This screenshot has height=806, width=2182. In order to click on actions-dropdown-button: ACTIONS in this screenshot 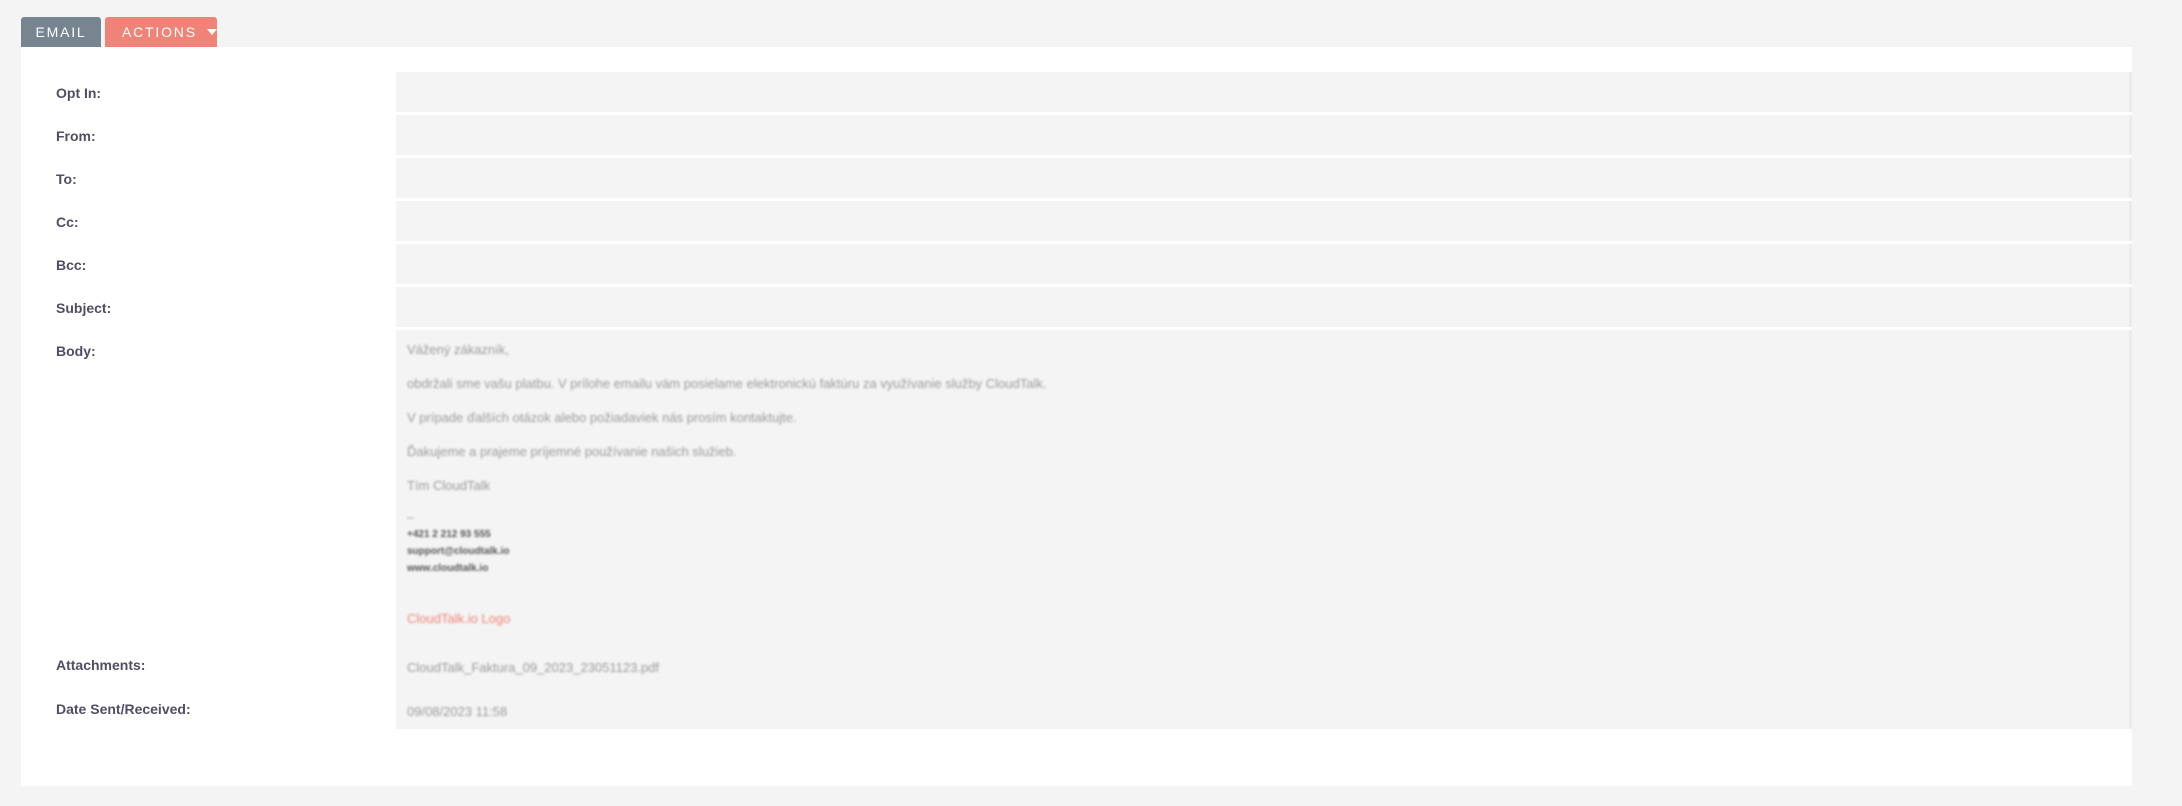, I will do `click(161, 32)`.